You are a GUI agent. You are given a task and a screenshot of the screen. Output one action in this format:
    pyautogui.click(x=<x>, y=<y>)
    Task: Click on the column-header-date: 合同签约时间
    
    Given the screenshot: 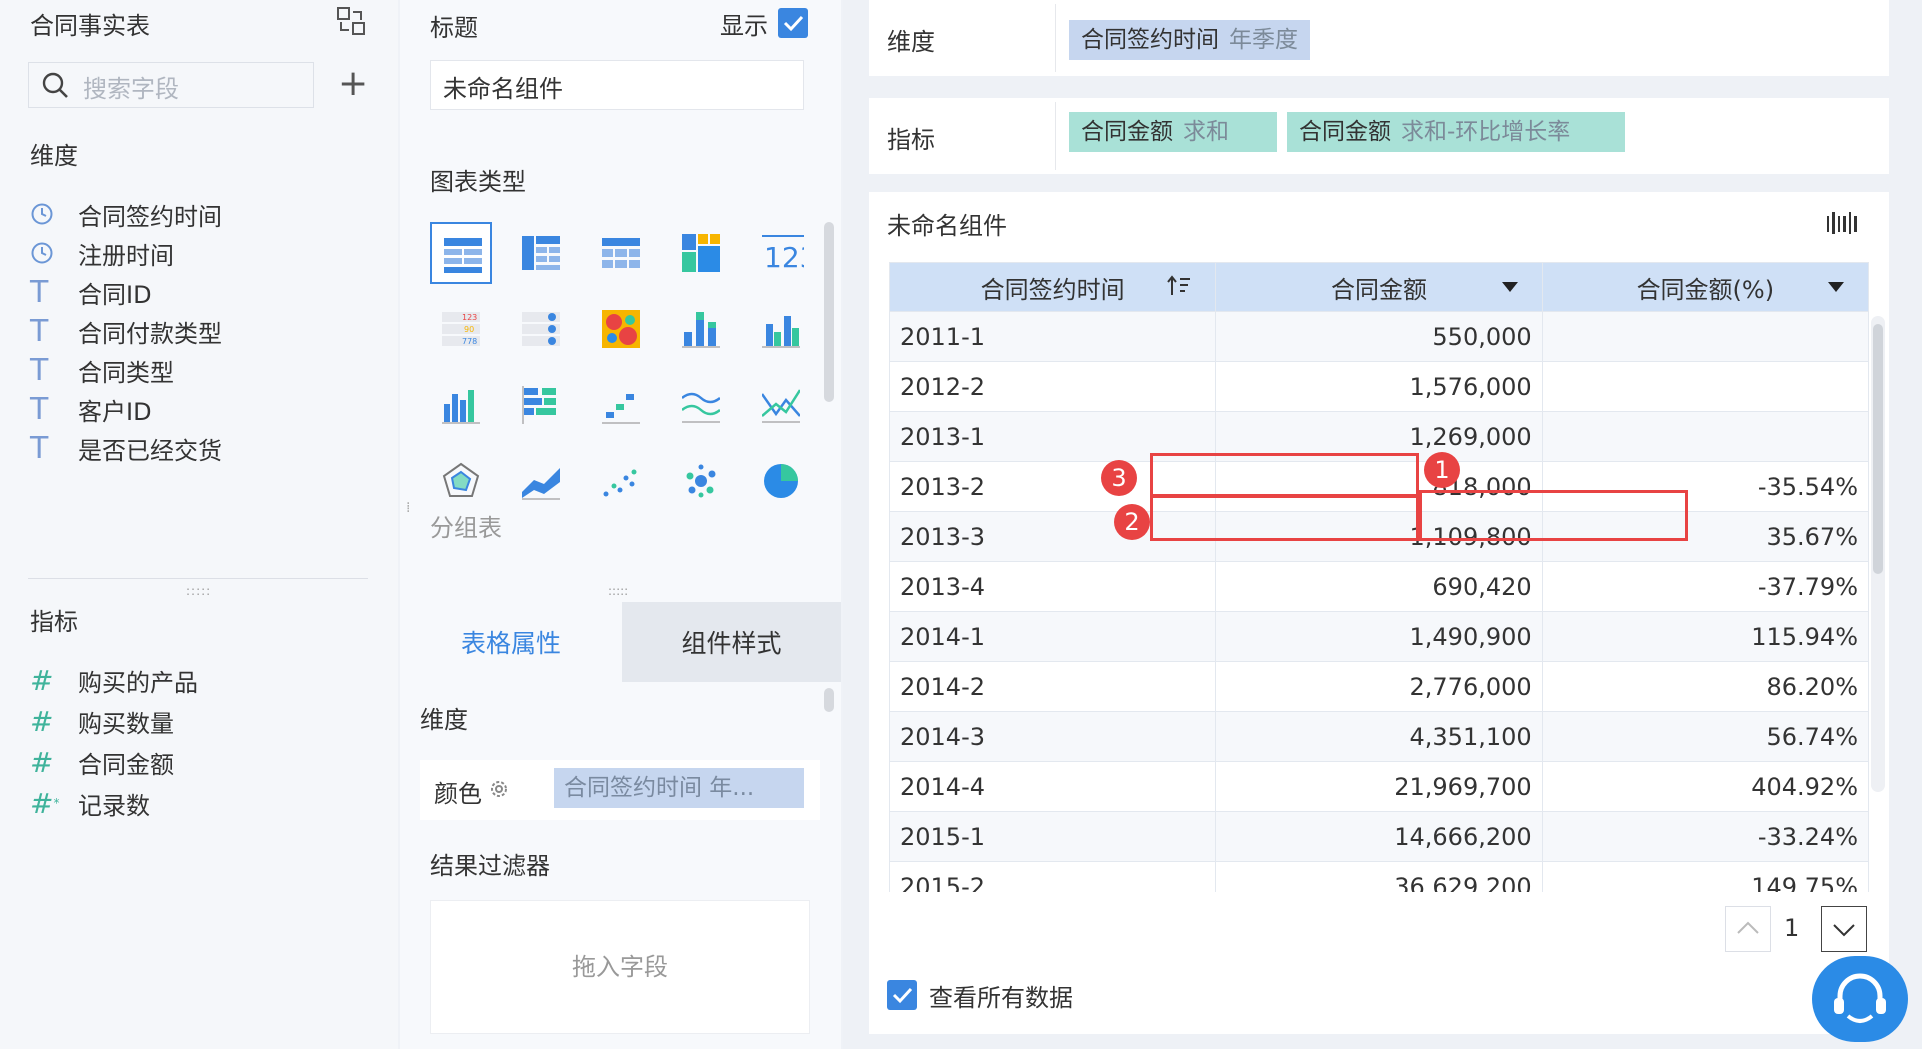 What is the action you would take?
    pyautogui.click(x=1053, y=287)
    